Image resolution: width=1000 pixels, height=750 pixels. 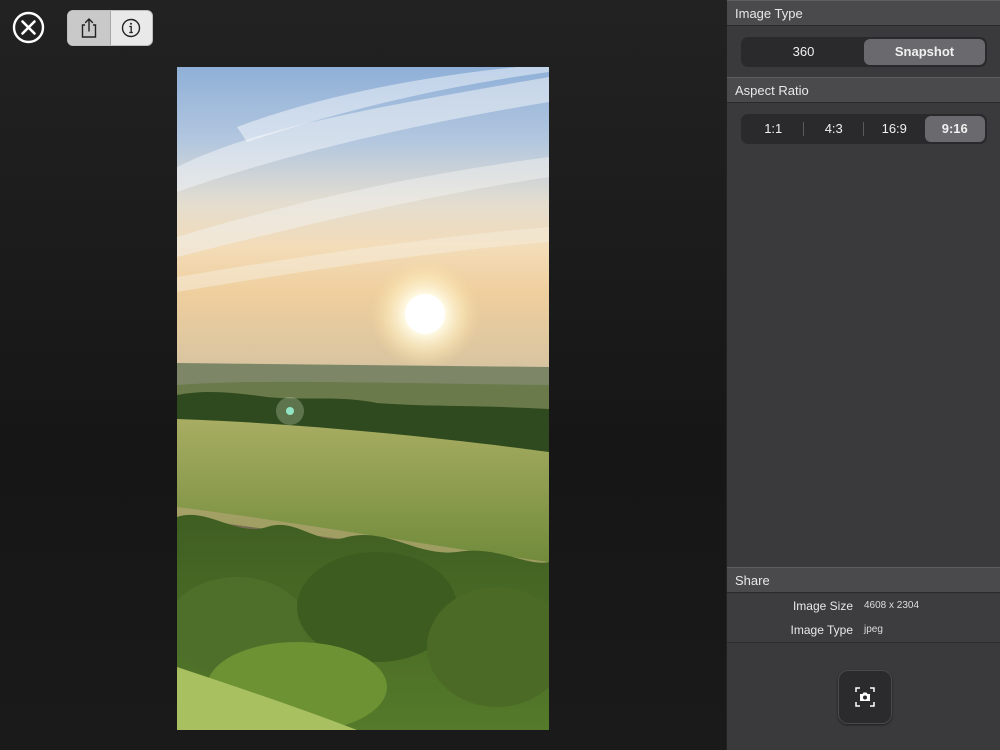 I want to click on share-header: Share, so click(x=863, y=580).